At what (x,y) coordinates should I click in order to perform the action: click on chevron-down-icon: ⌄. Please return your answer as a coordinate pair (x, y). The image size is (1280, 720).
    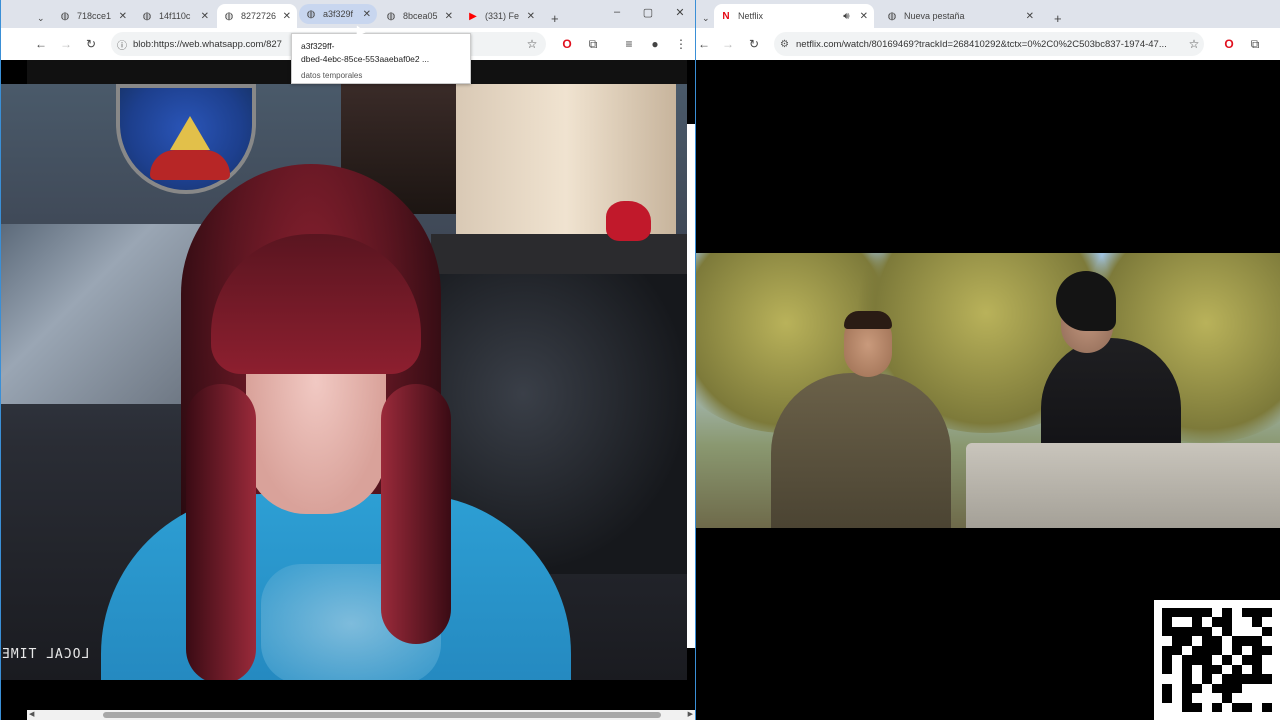
    Looking at the image, I should click on (706, 17).